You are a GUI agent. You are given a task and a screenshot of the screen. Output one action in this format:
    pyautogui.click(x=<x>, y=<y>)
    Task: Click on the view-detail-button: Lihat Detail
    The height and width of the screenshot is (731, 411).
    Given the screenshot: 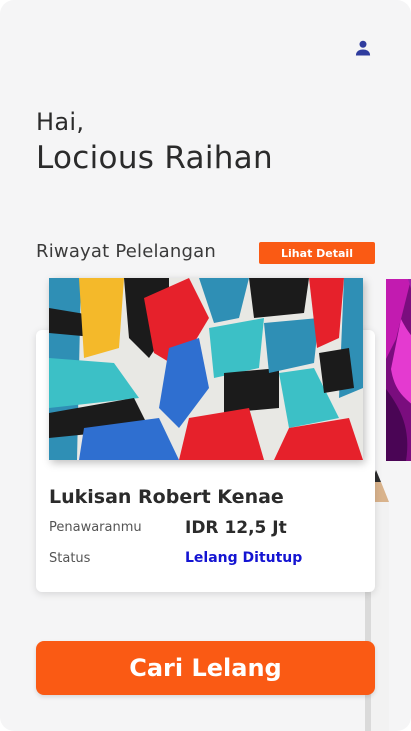 What is the action you would take?
    pyautogui.click(x=317, y=253)
    